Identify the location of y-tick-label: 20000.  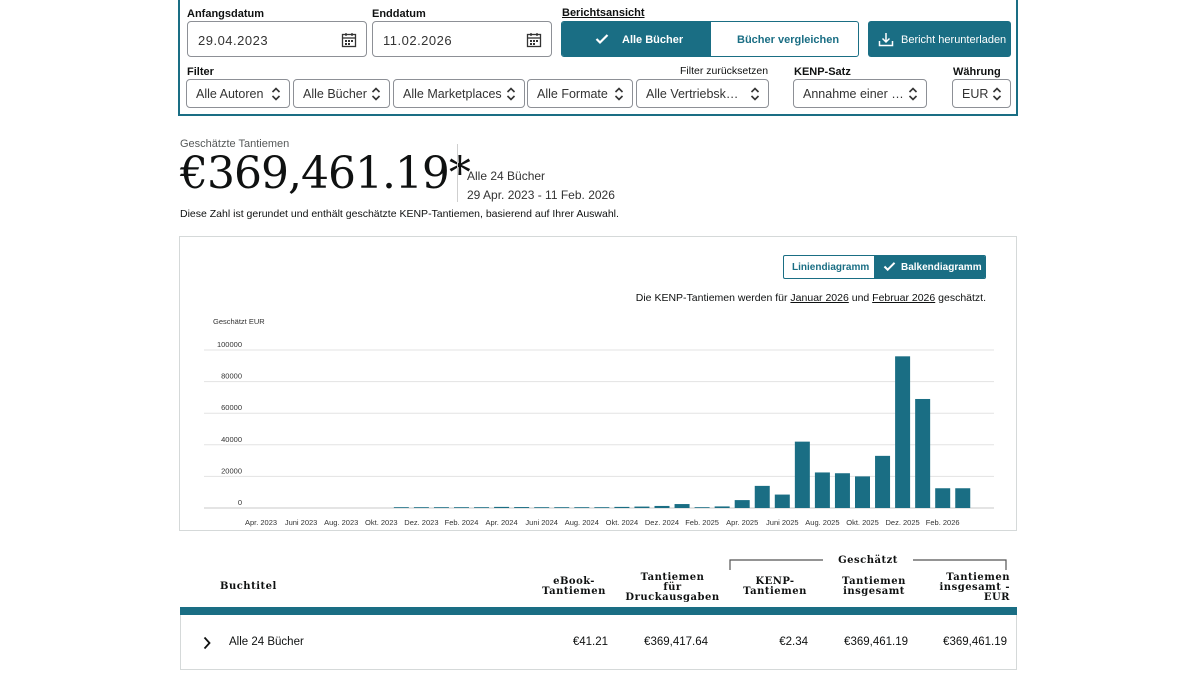
(231, 470).